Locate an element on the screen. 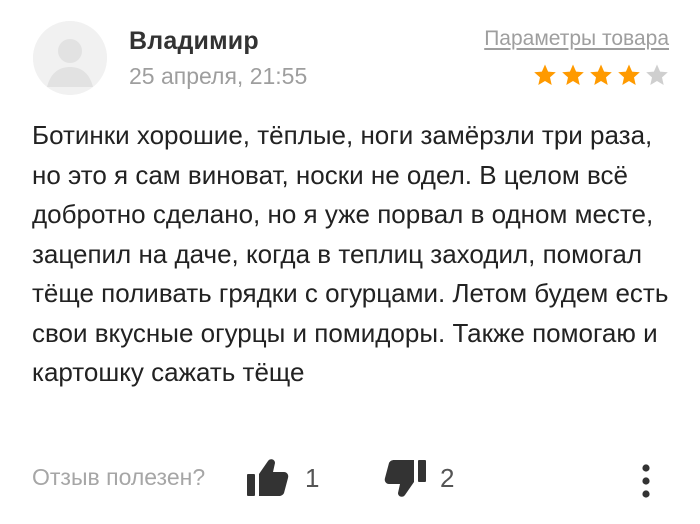 Image resolution: width=700 pixels, height=524 pixels. more-vertical-icon is located at coordinates (646, 481).